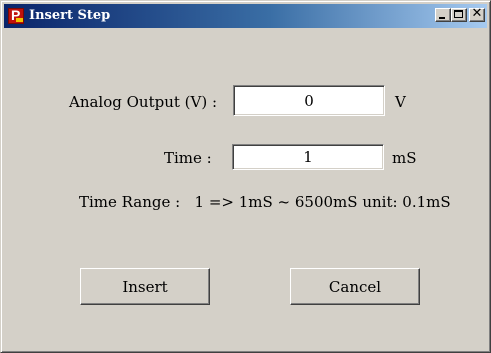 The height and width of the screenshot is (353, 491). Describe the element at coordinates (188, 158) in the screenshot. I see `time-label: Time :` at that location.